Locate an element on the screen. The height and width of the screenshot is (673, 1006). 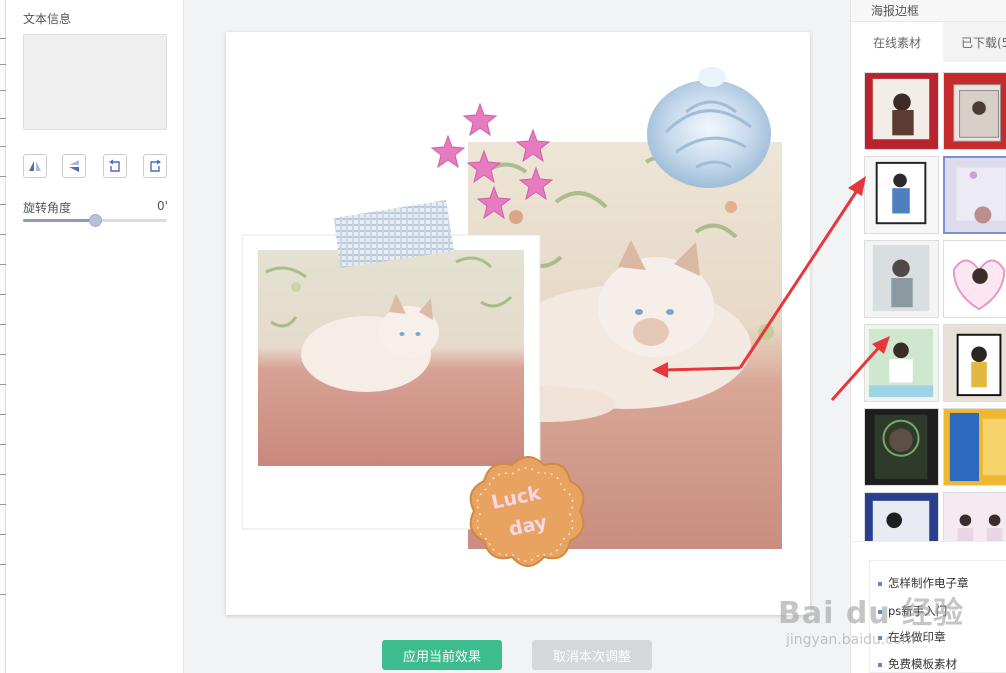
rotate-left-icon is located at coordinates (114, 165).